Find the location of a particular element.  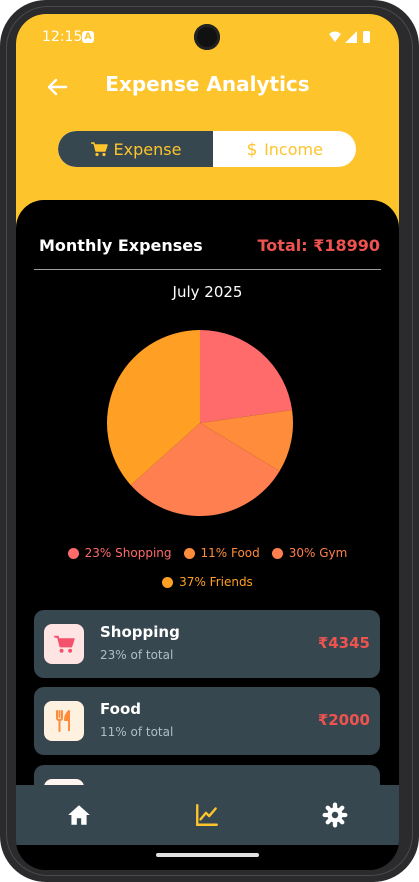

chart-icon is located at coordinates (207, 815).